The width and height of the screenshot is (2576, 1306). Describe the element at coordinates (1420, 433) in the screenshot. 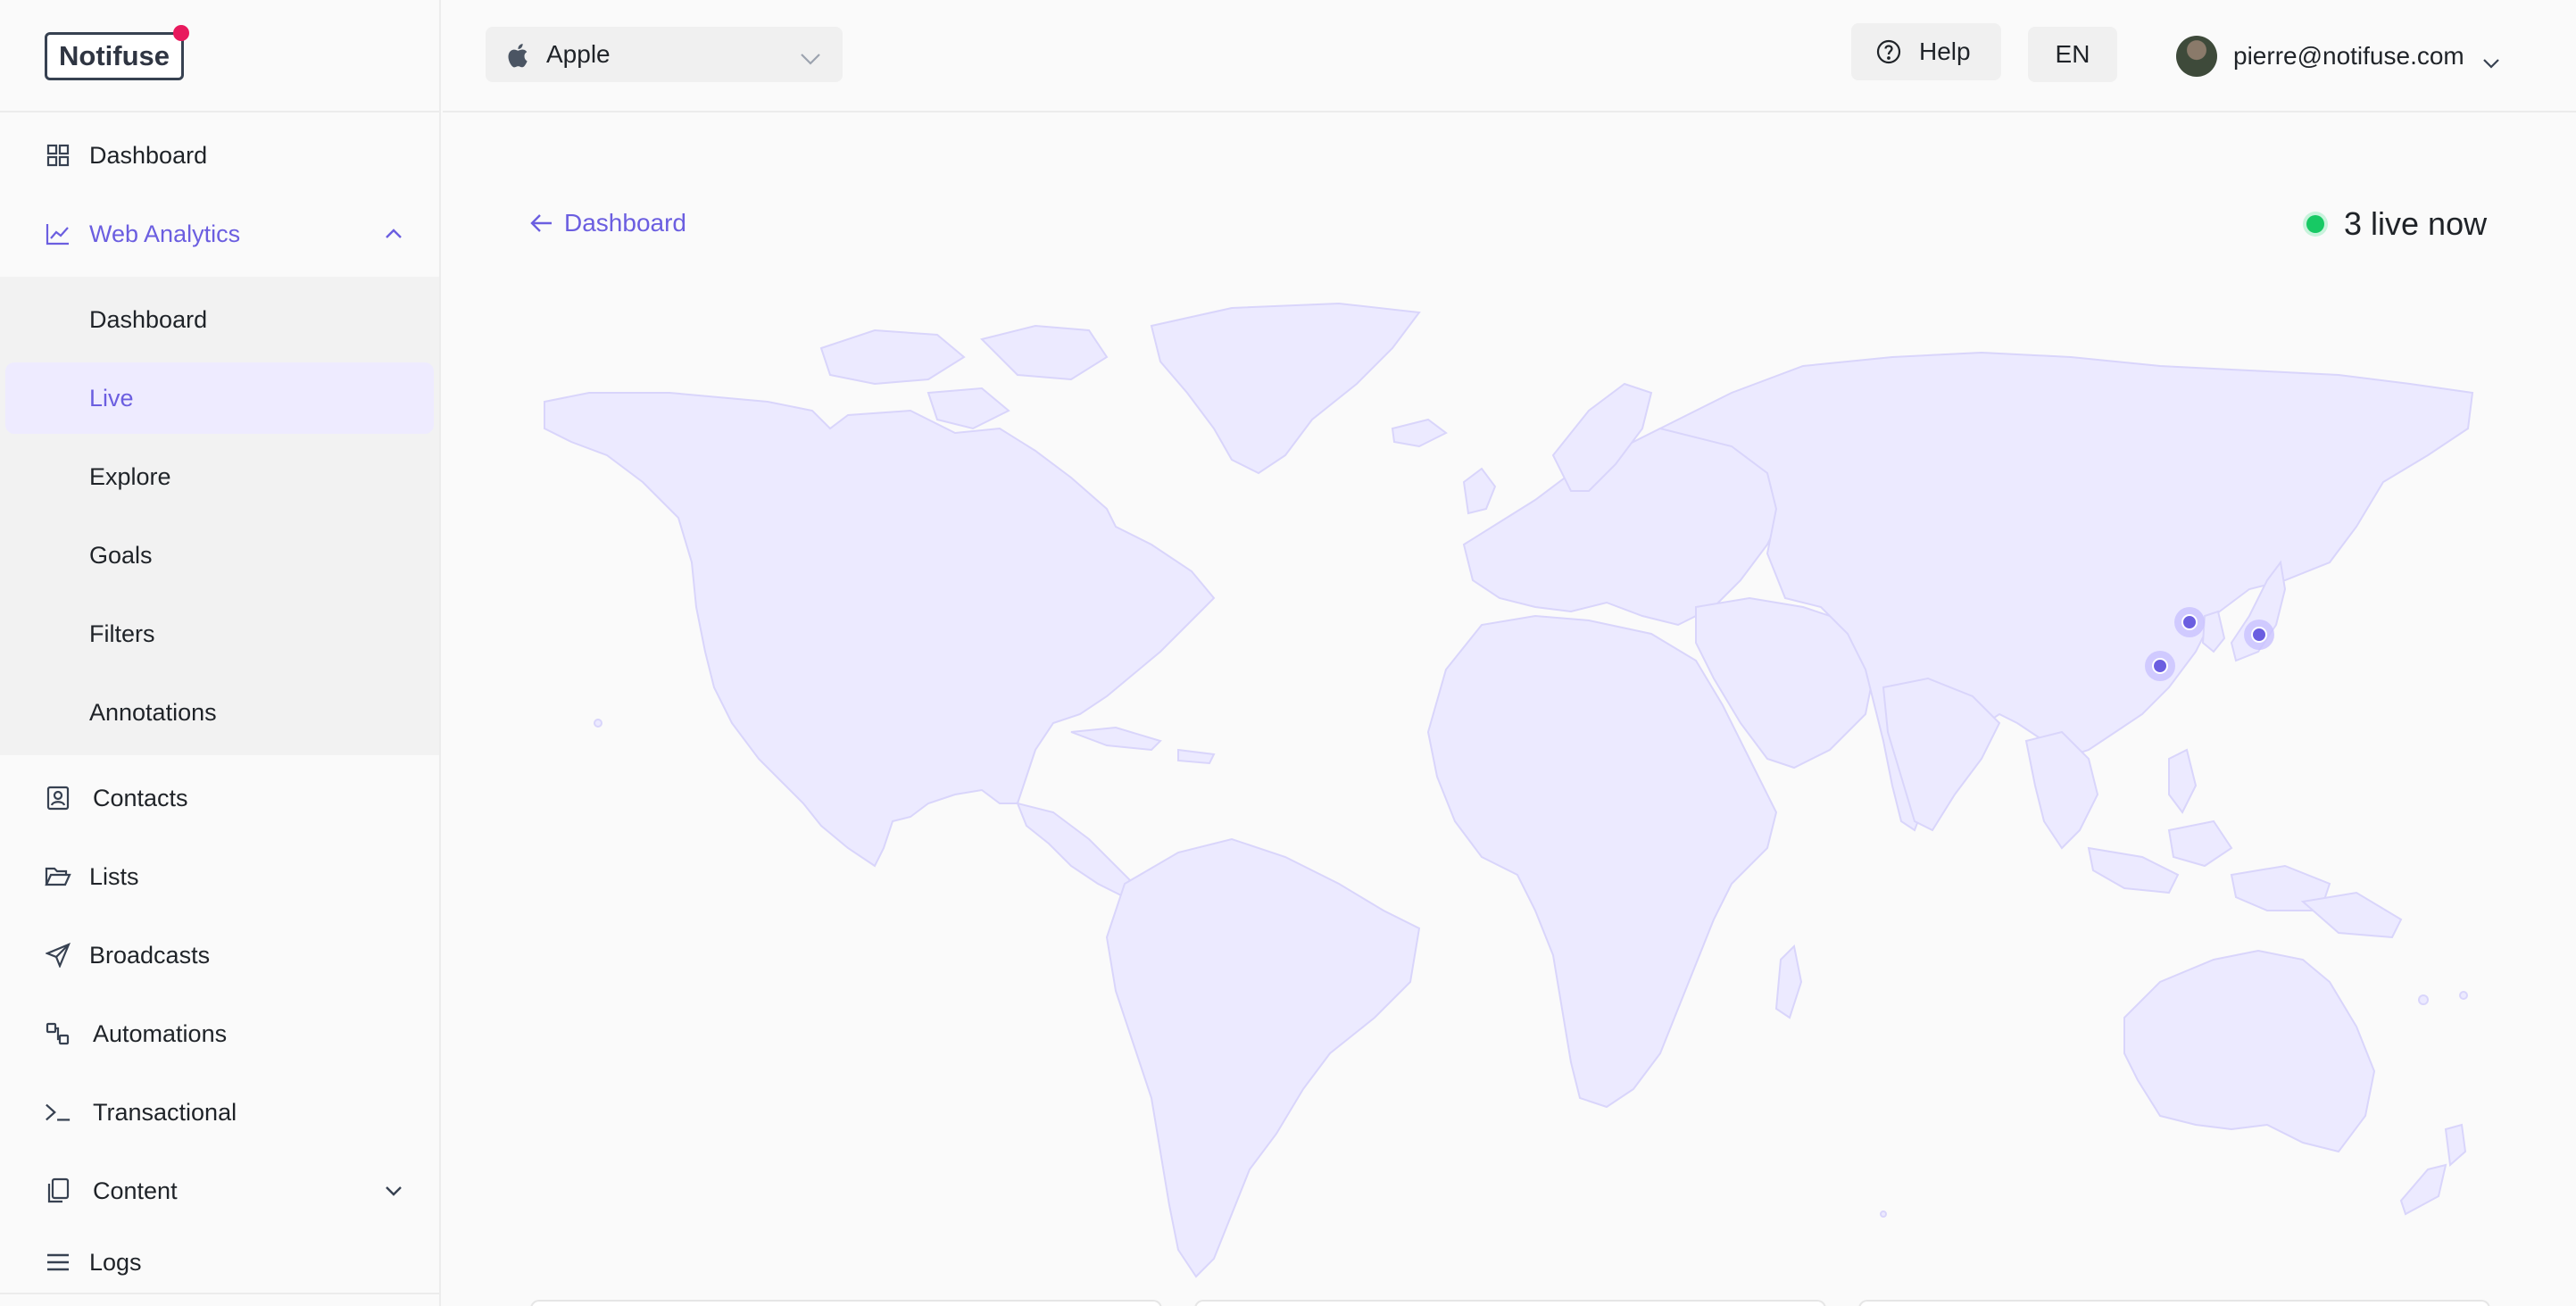

I see `map-region-iceland` at that location.